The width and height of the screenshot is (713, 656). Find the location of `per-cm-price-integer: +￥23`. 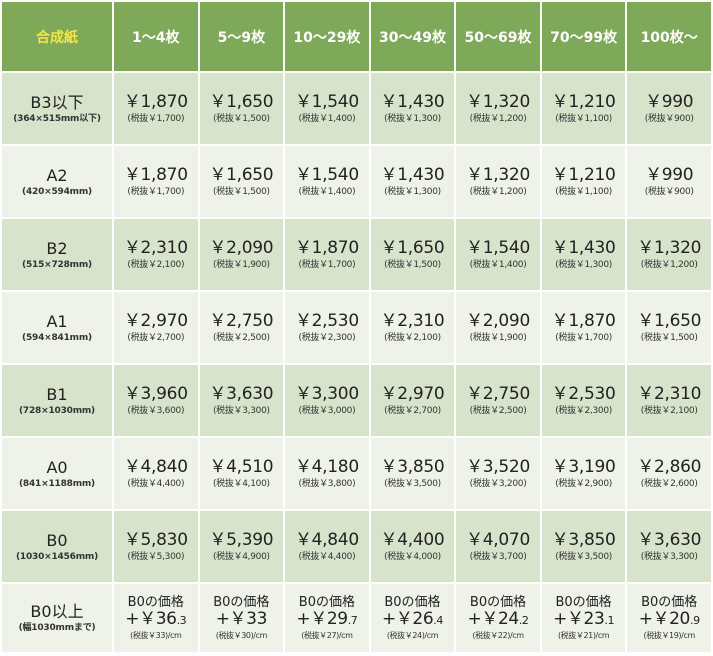

per-cm-price-integer: +￥23 is located at coordinates (579, 619).